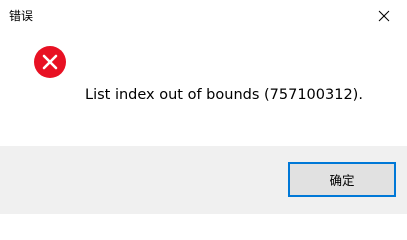 This screenshot has width=407, height=240. I want to click on dialog-title: 错误, so click(21, 16).